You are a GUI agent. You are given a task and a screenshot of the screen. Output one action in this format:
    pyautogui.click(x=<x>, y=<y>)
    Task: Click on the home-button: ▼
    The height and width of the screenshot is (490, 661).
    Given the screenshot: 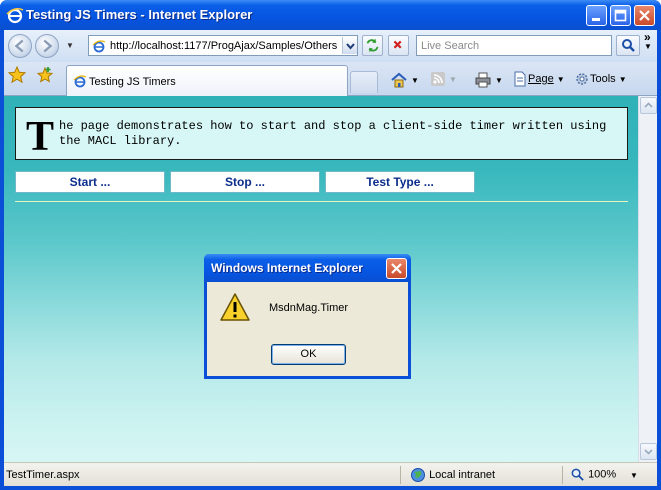 What is the action you would take?
    pyautogui.click(x=404, y=80)
    